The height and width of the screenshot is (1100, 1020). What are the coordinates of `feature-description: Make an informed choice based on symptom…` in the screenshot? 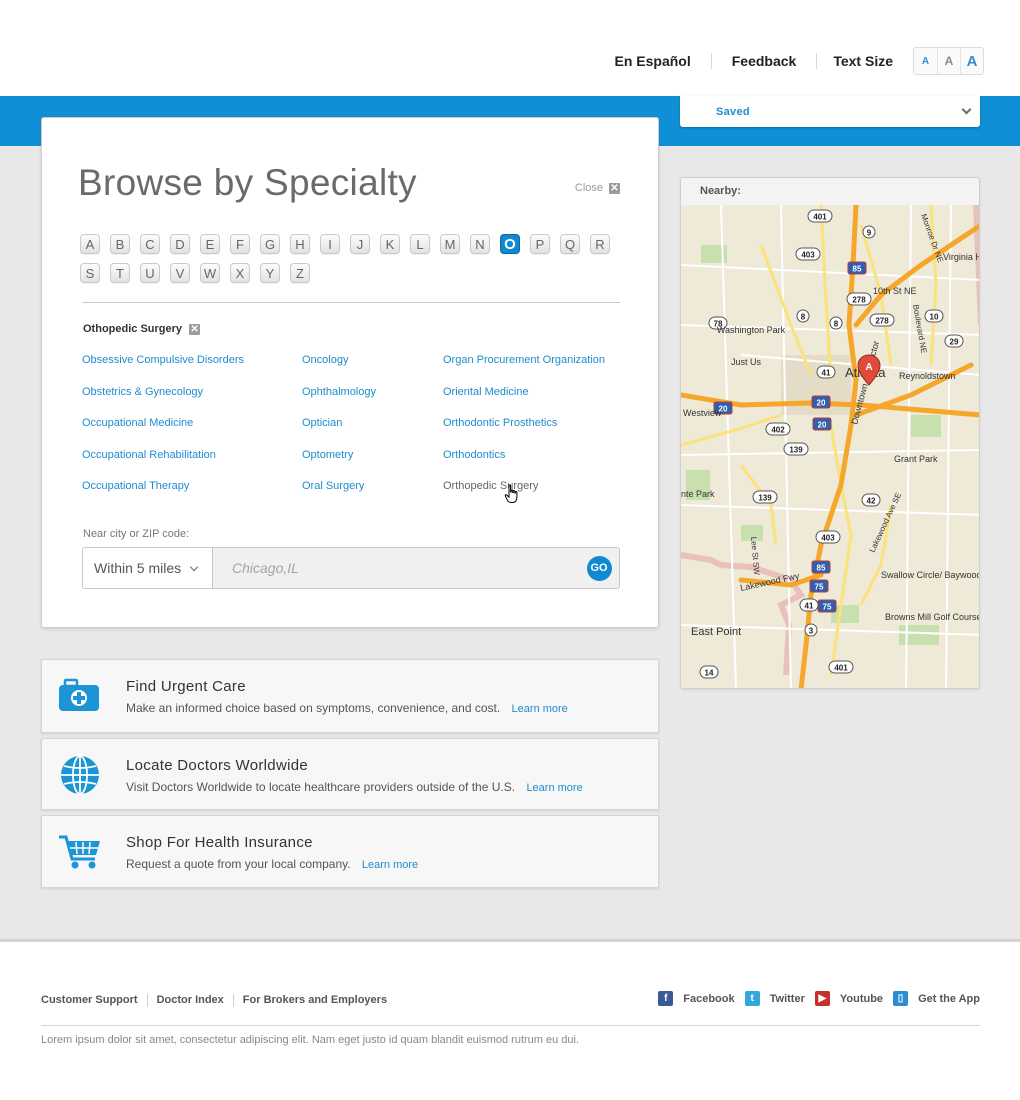 It's located at (347, 708).